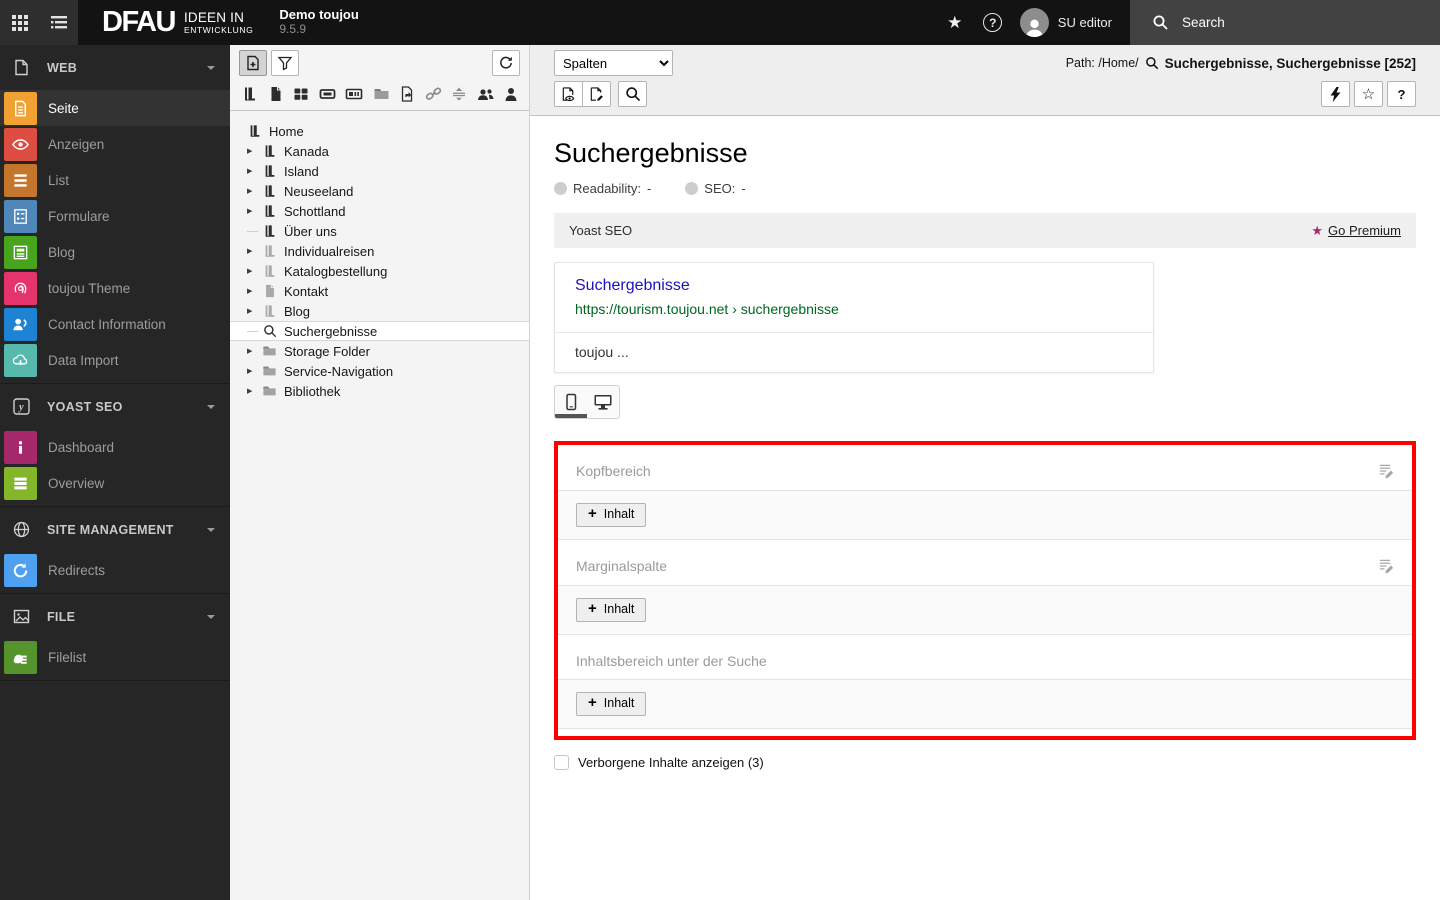 The height and width of the screenshot is (900, 1440). What do you see at coordinates (854, 286) in the screenshot?
I see `snippet-title: Suchergebnisse` at bounding box center [854, 286].